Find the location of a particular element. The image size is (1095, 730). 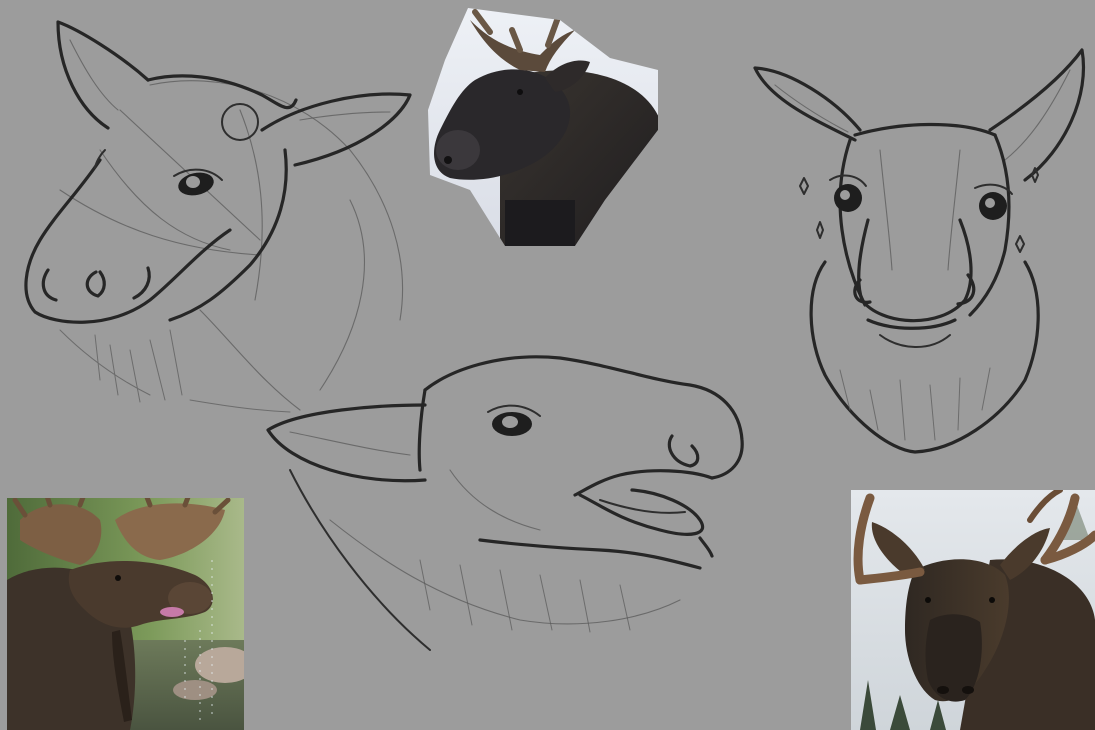

reference-photo-bull-moose-dark is located at coordinates (543, 127).